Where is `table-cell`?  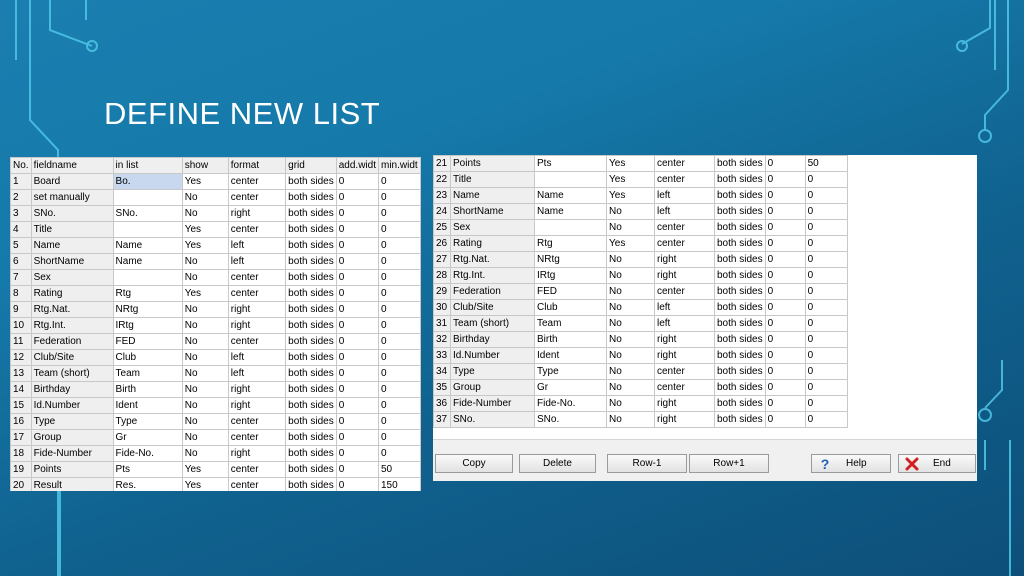
table-cell is located at coordinates (147, 197).